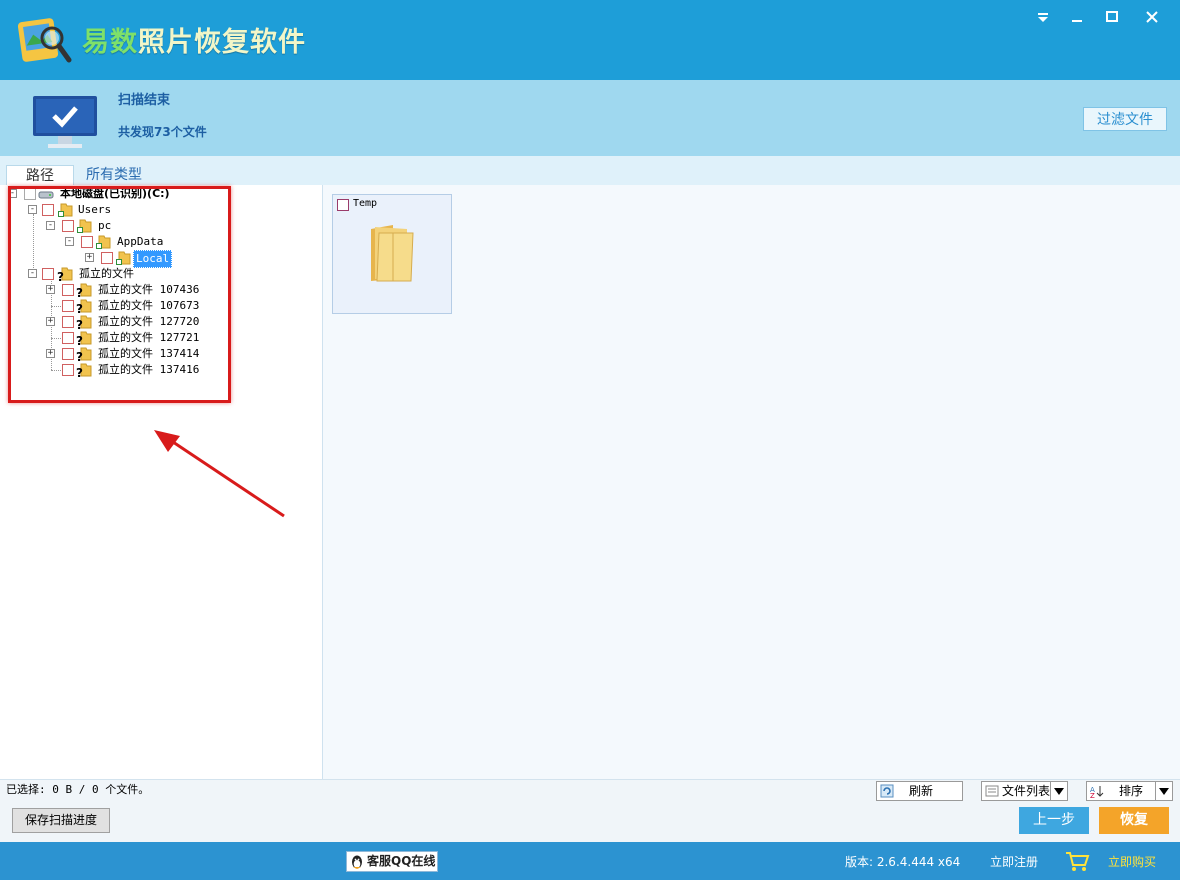 Image resolution: width=1180 pixels, height=880 pixels. Describe the element at coordinates (1134, 820) in the screenshot. I see `recover-button: 恢复` at that location.